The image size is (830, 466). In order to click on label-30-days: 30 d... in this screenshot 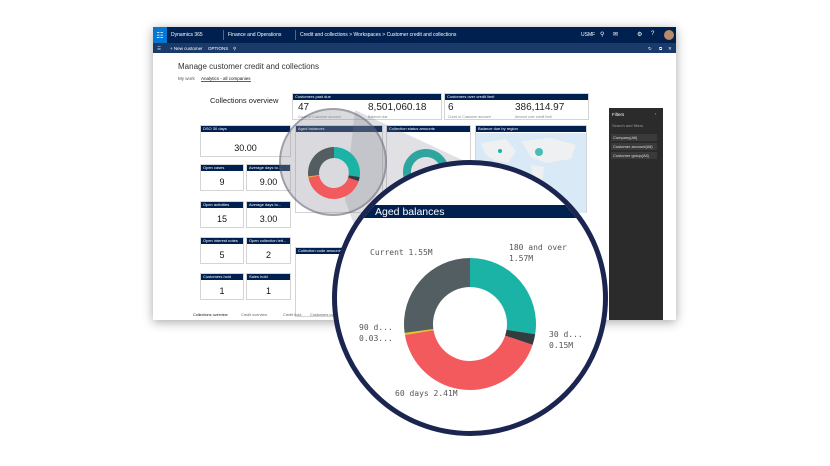, I will do `click(566, 334)`.